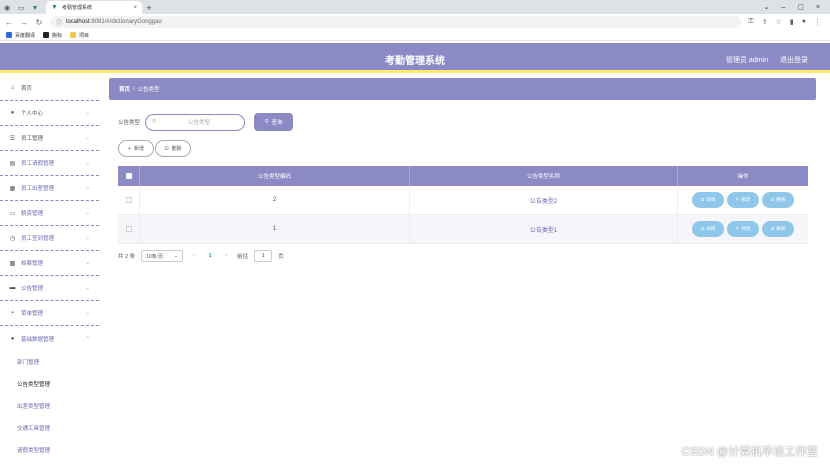 Image resolution: width=830 pixels, height=465 pixels. Describe the element at coordinates (49, 163) in the screenshot. I see `sidebar-item-leave: ▤ 员工请假管理 ⌄` at that location.